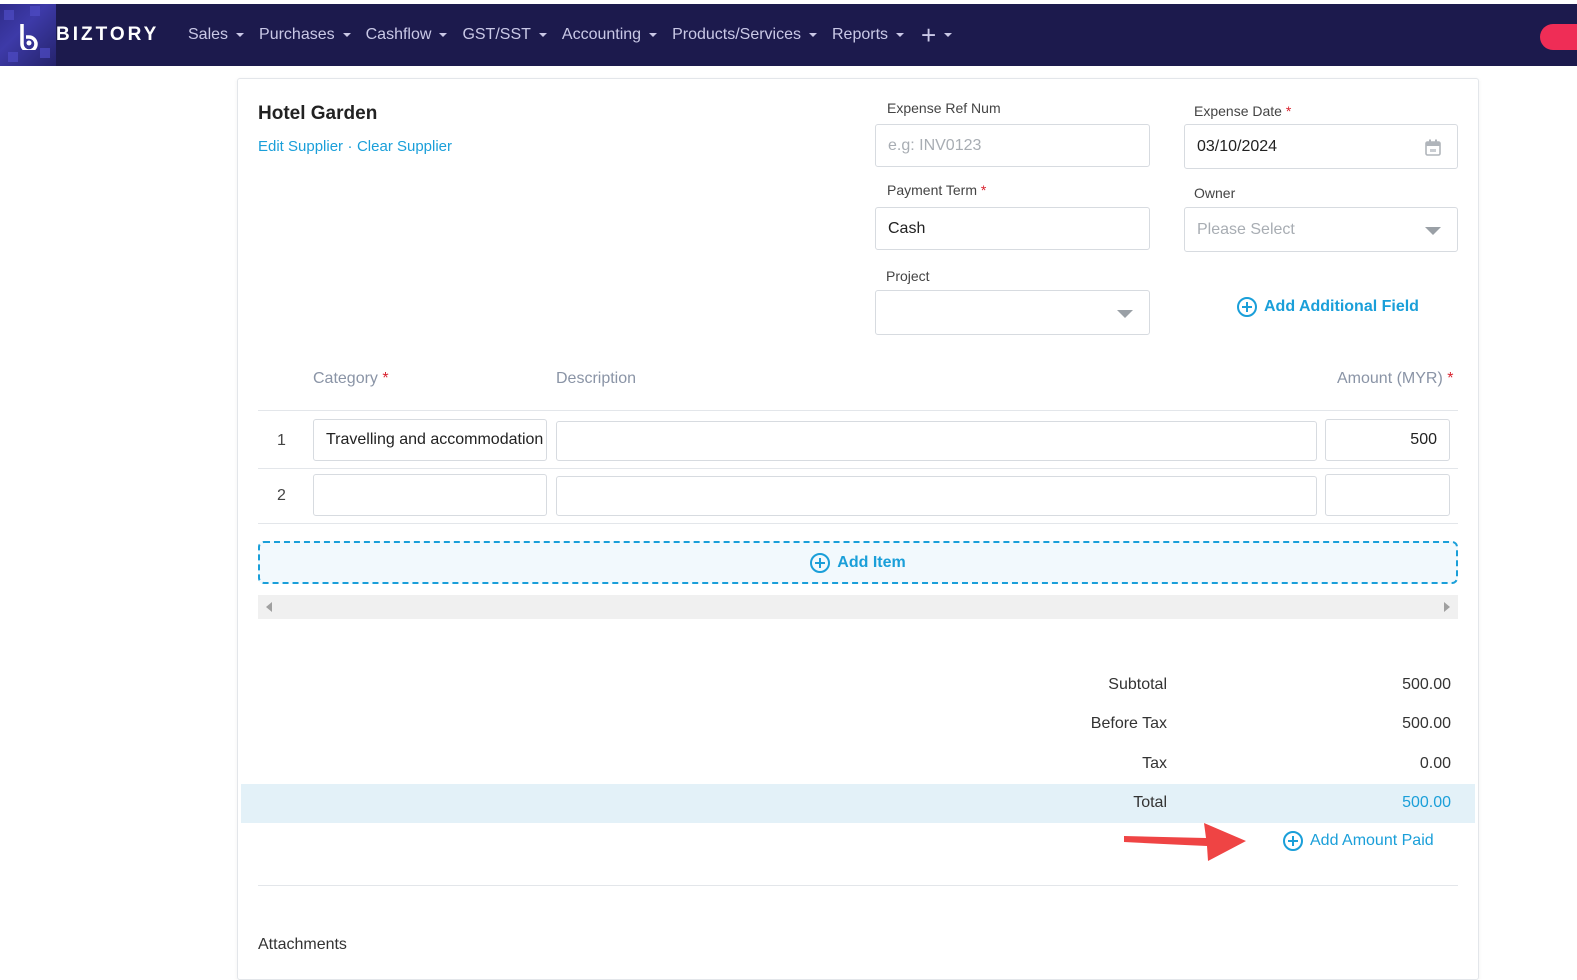 The height and width of the screenshot is (980, 1577). I want to click on menu-label: Purchases, so click(297, 34).